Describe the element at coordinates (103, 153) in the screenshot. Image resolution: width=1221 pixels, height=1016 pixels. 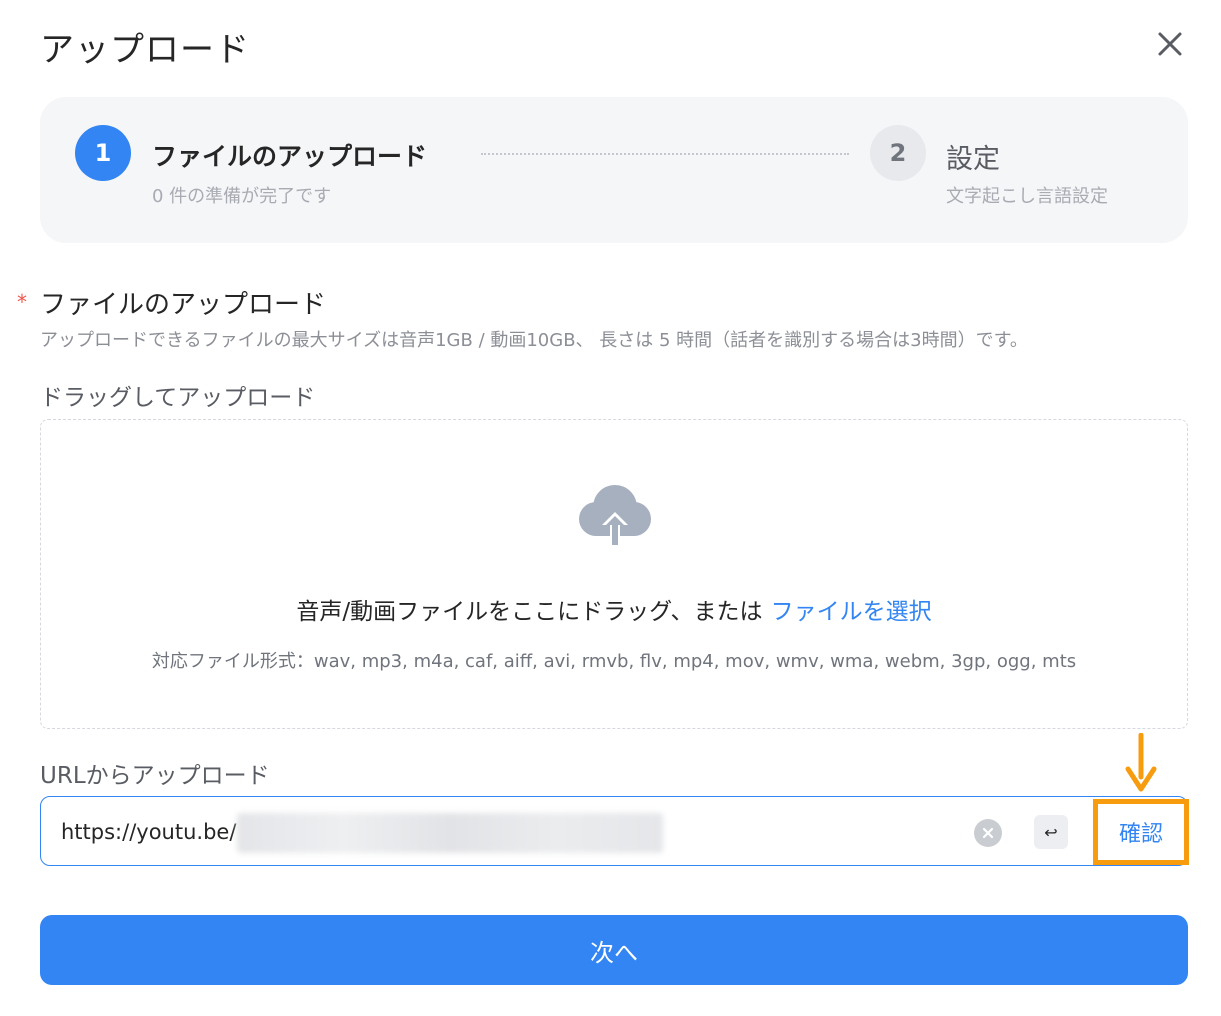
I see `step-1-number: 1` at that location.